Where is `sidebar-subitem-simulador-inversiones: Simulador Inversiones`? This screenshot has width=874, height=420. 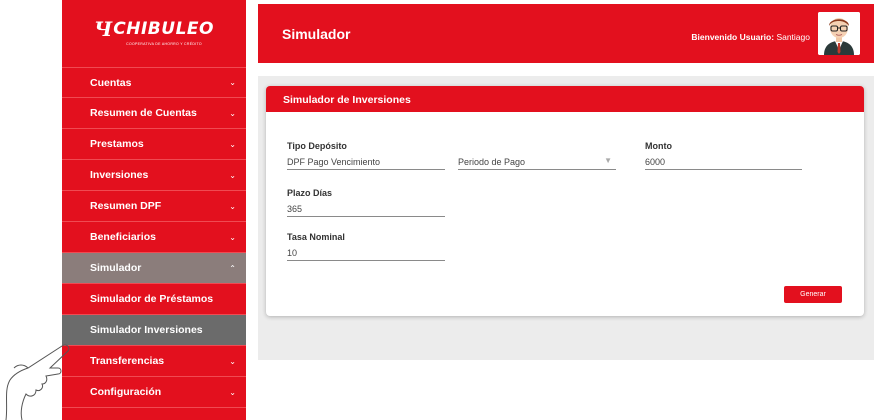 sidebar-subitem-simulador-inversiones: Simulador Inversiones is located at coordinates (154, 330).